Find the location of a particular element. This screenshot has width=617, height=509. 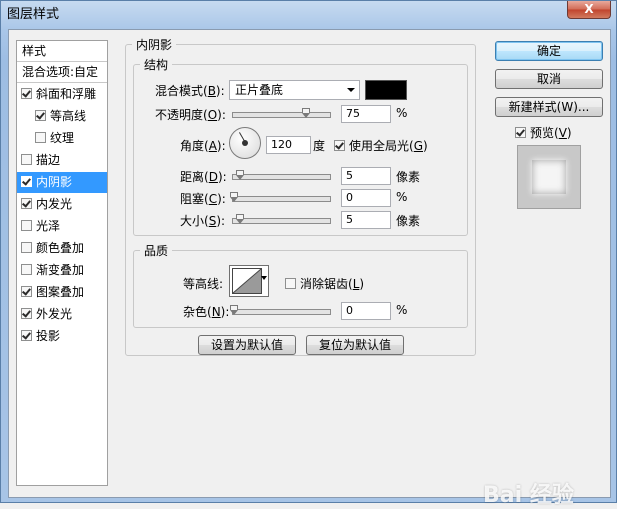

shadow-color-swatch is located at coordinates (386, 90).